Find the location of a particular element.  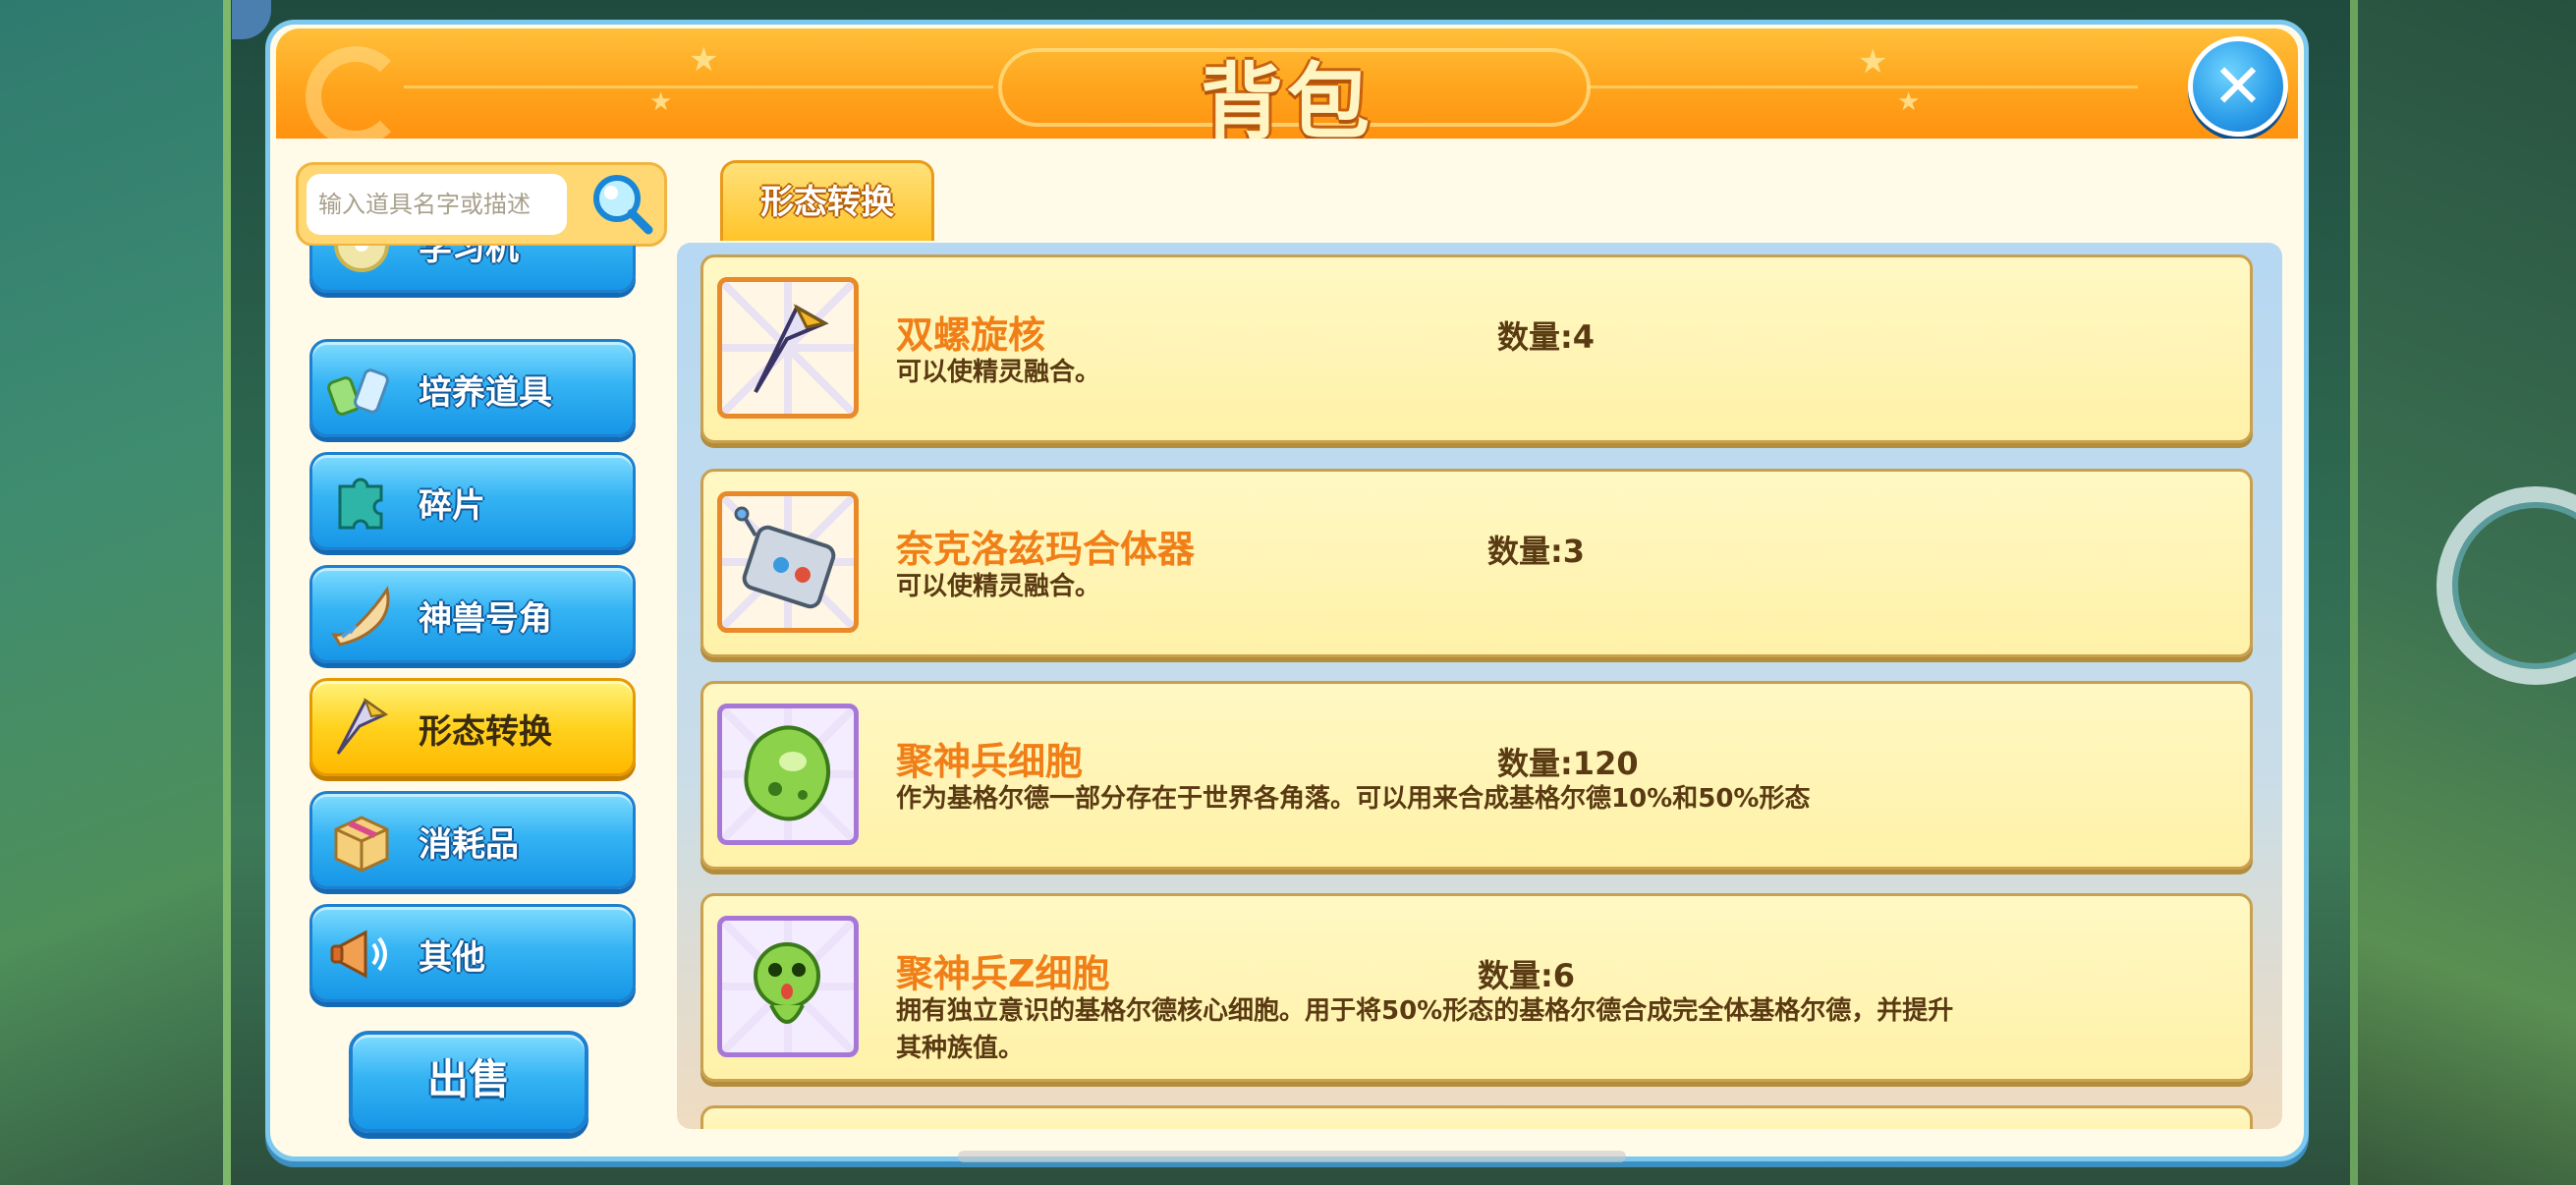

category-list: 学习机 培养道具 碎片 神兽号角 形态转换 消耗品 其他 is located at coordinates (476, 629).